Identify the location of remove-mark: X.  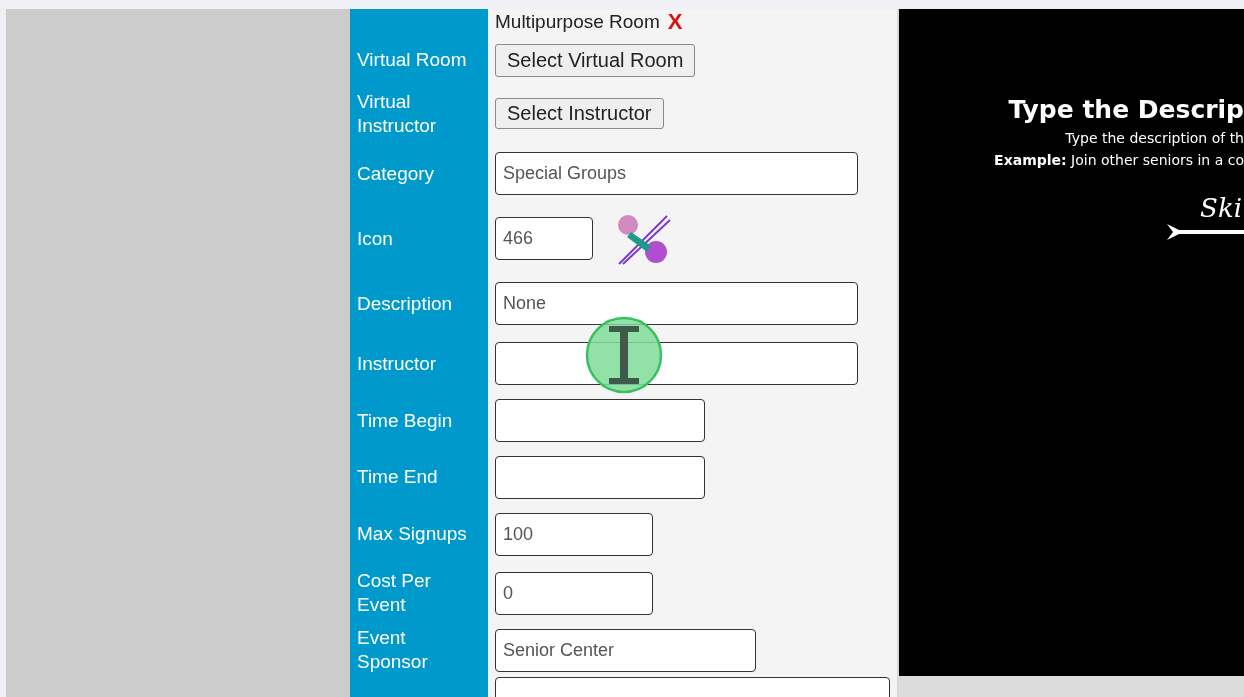
(675, 22).